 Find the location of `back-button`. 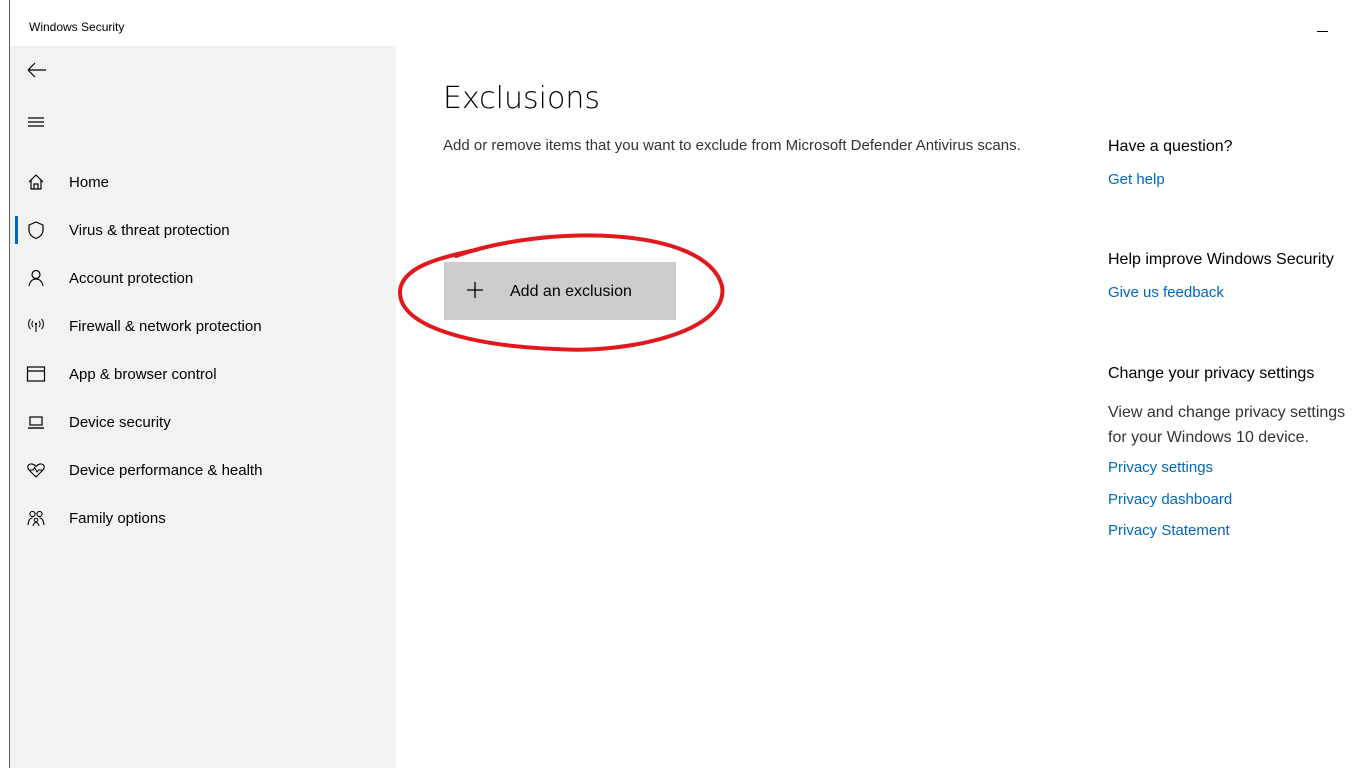

back-button is located at coordinates (36, 70).